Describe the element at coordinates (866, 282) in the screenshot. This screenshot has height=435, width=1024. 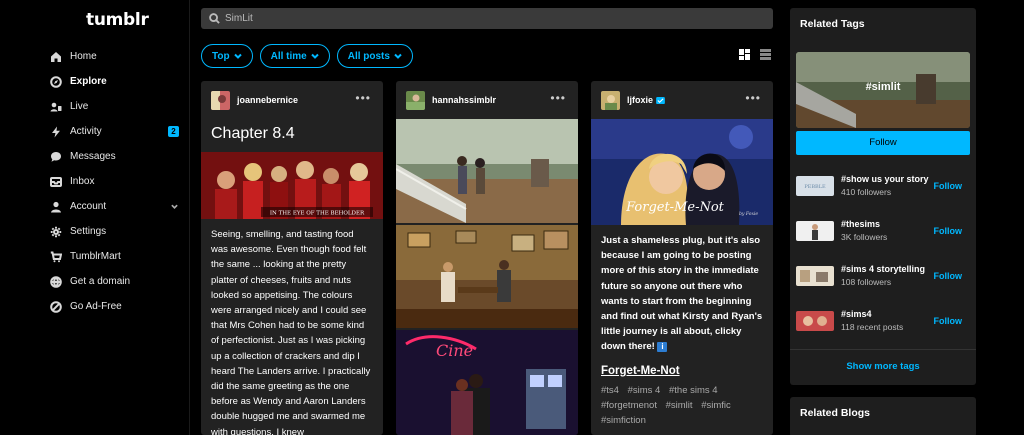
I see `related-tag-followers: 108 followers` at that location.